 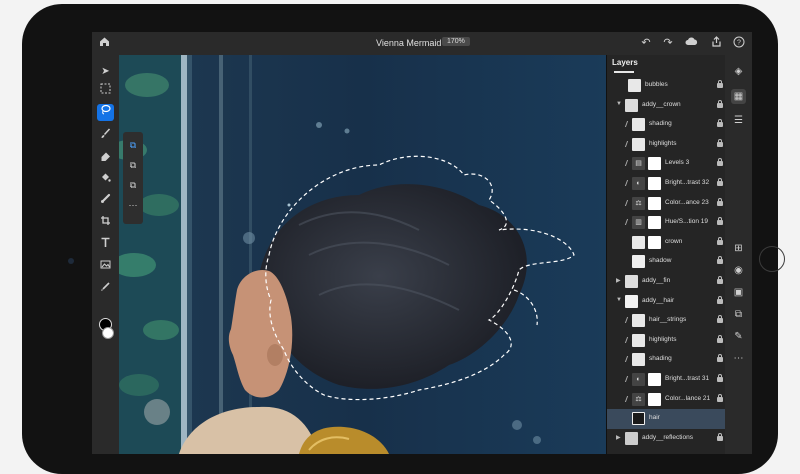 What do you see at coordinates (133, 165) in the screenshot?
I see `add-to-selection-icon: ⧉` at bounding box center [133, 165].